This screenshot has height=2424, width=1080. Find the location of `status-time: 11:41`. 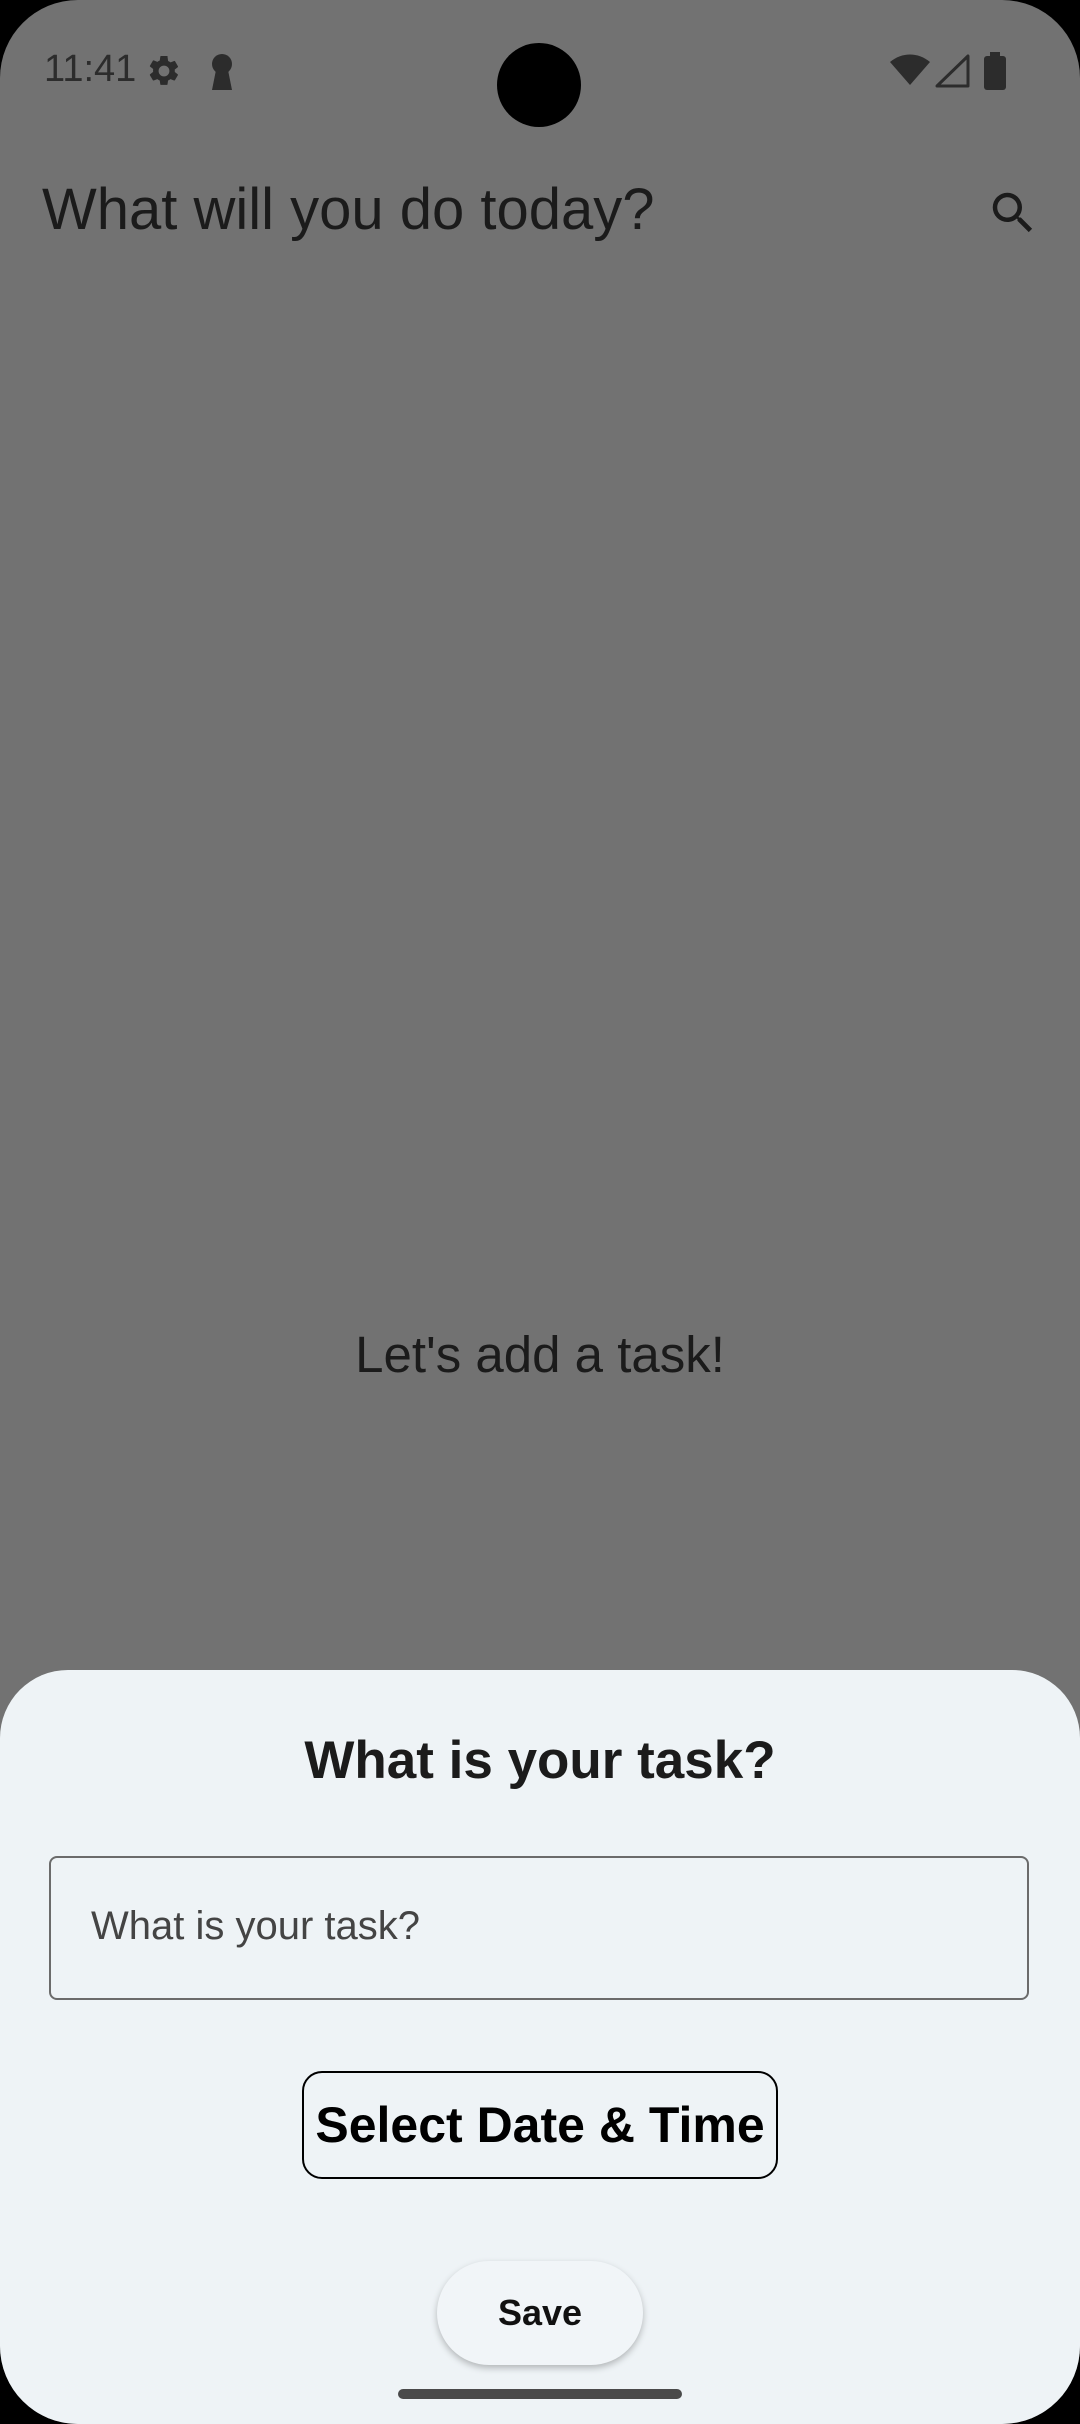

status-time: 11:41 is located at coordinates (90, 69).